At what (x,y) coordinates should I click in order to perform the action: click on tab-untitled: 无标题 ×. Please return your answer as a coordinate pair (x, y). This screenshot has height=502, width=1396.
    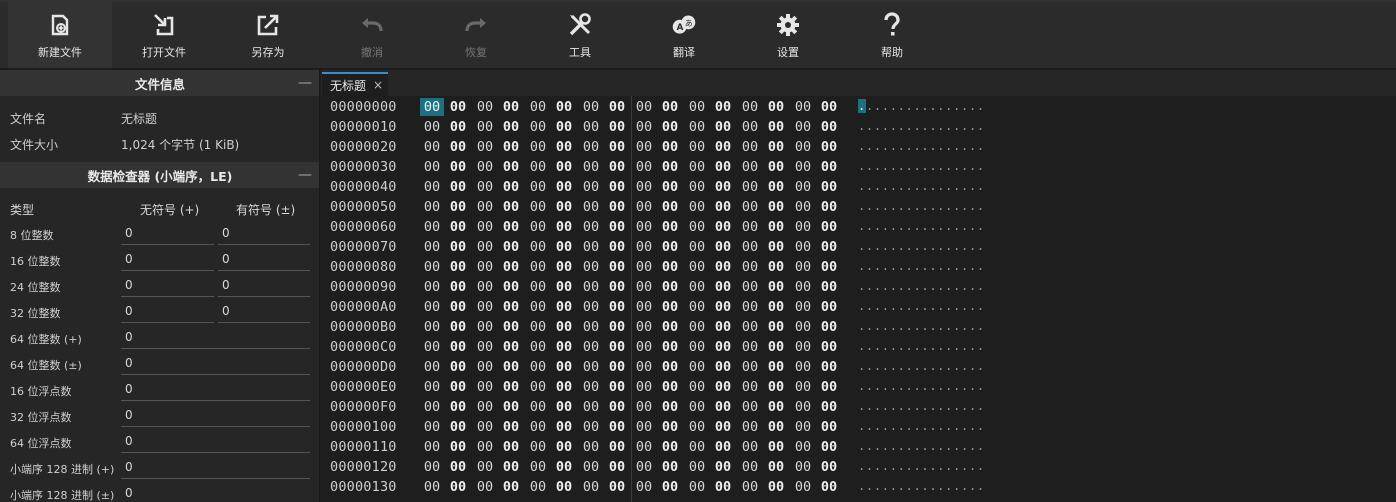
    Looking at the image, I should click on (355, 84).